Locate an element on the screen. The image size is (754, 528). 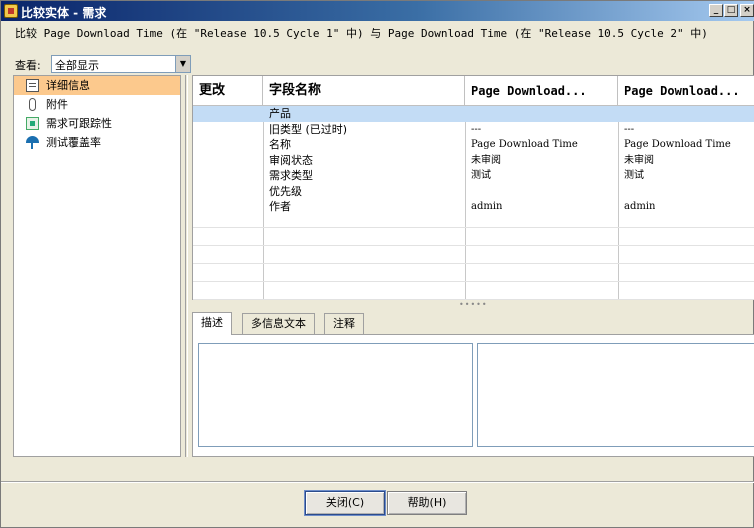
column-header-change: 更改 is located at coordinates (228, 91).